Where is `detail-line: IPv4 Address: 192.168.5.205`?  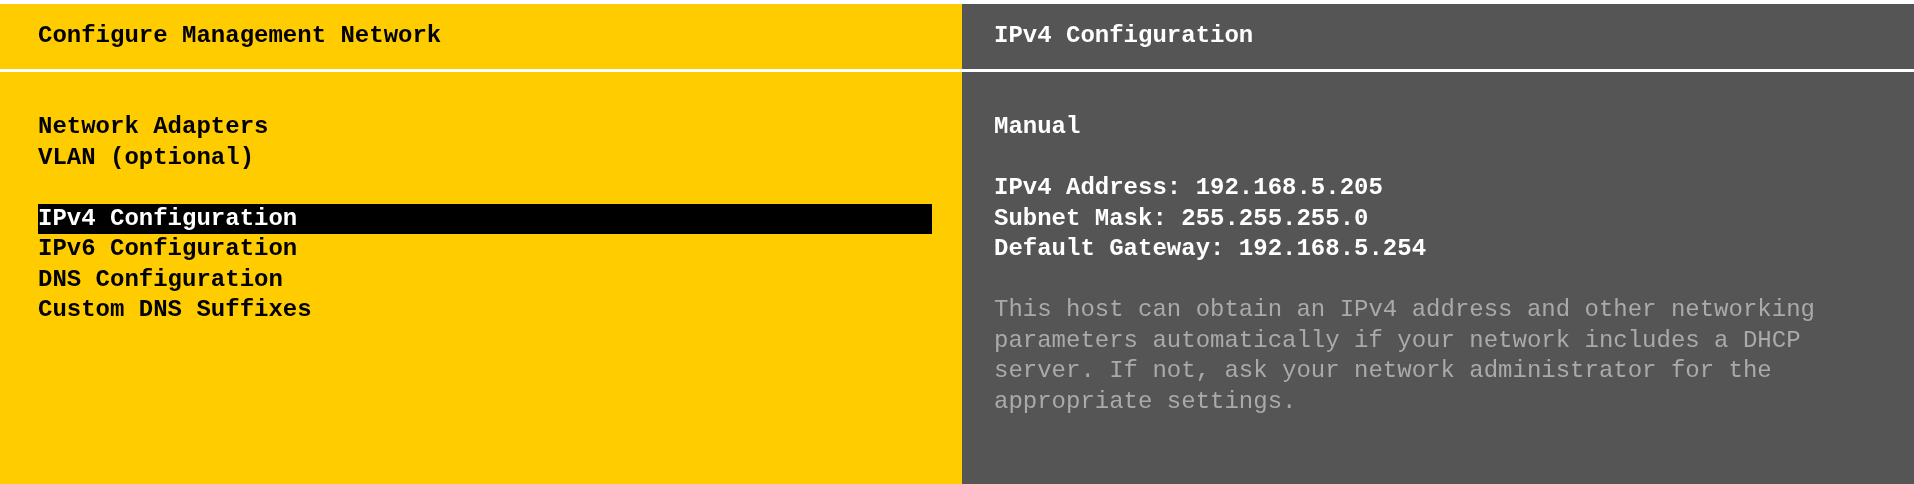
detail-line: IPv4 Address: 192.168.5.205 is located at coordinates (1189, 188).